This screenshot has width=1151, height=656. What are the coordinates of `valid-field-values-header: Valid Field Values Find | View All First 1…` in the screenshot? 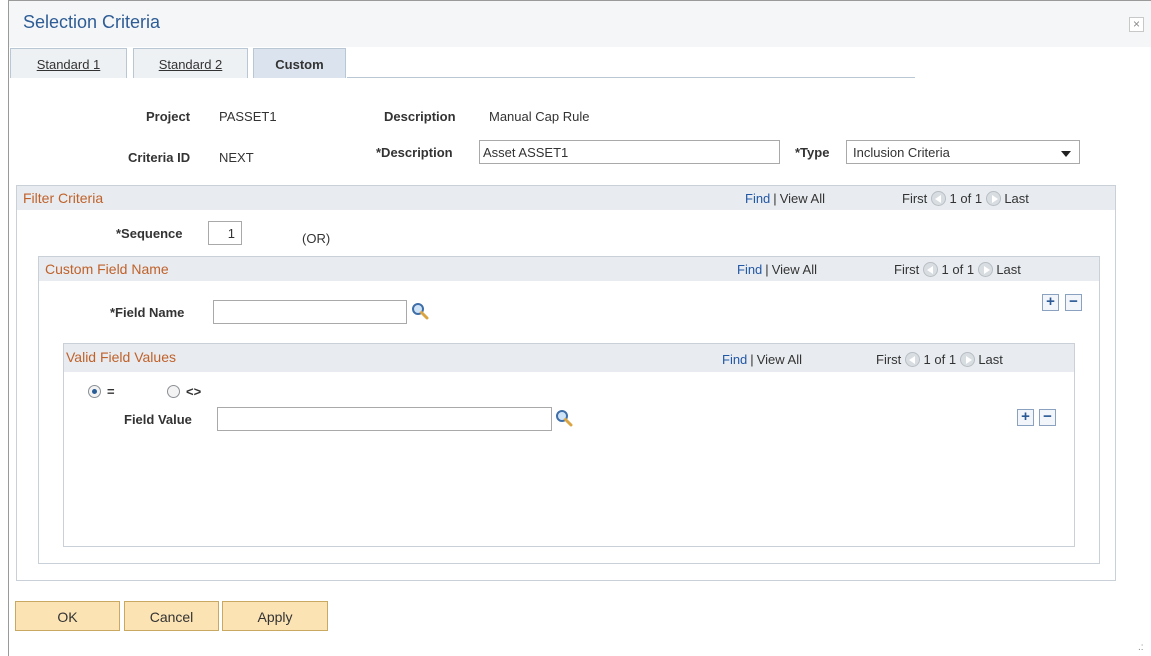 It's located at (569, 358).